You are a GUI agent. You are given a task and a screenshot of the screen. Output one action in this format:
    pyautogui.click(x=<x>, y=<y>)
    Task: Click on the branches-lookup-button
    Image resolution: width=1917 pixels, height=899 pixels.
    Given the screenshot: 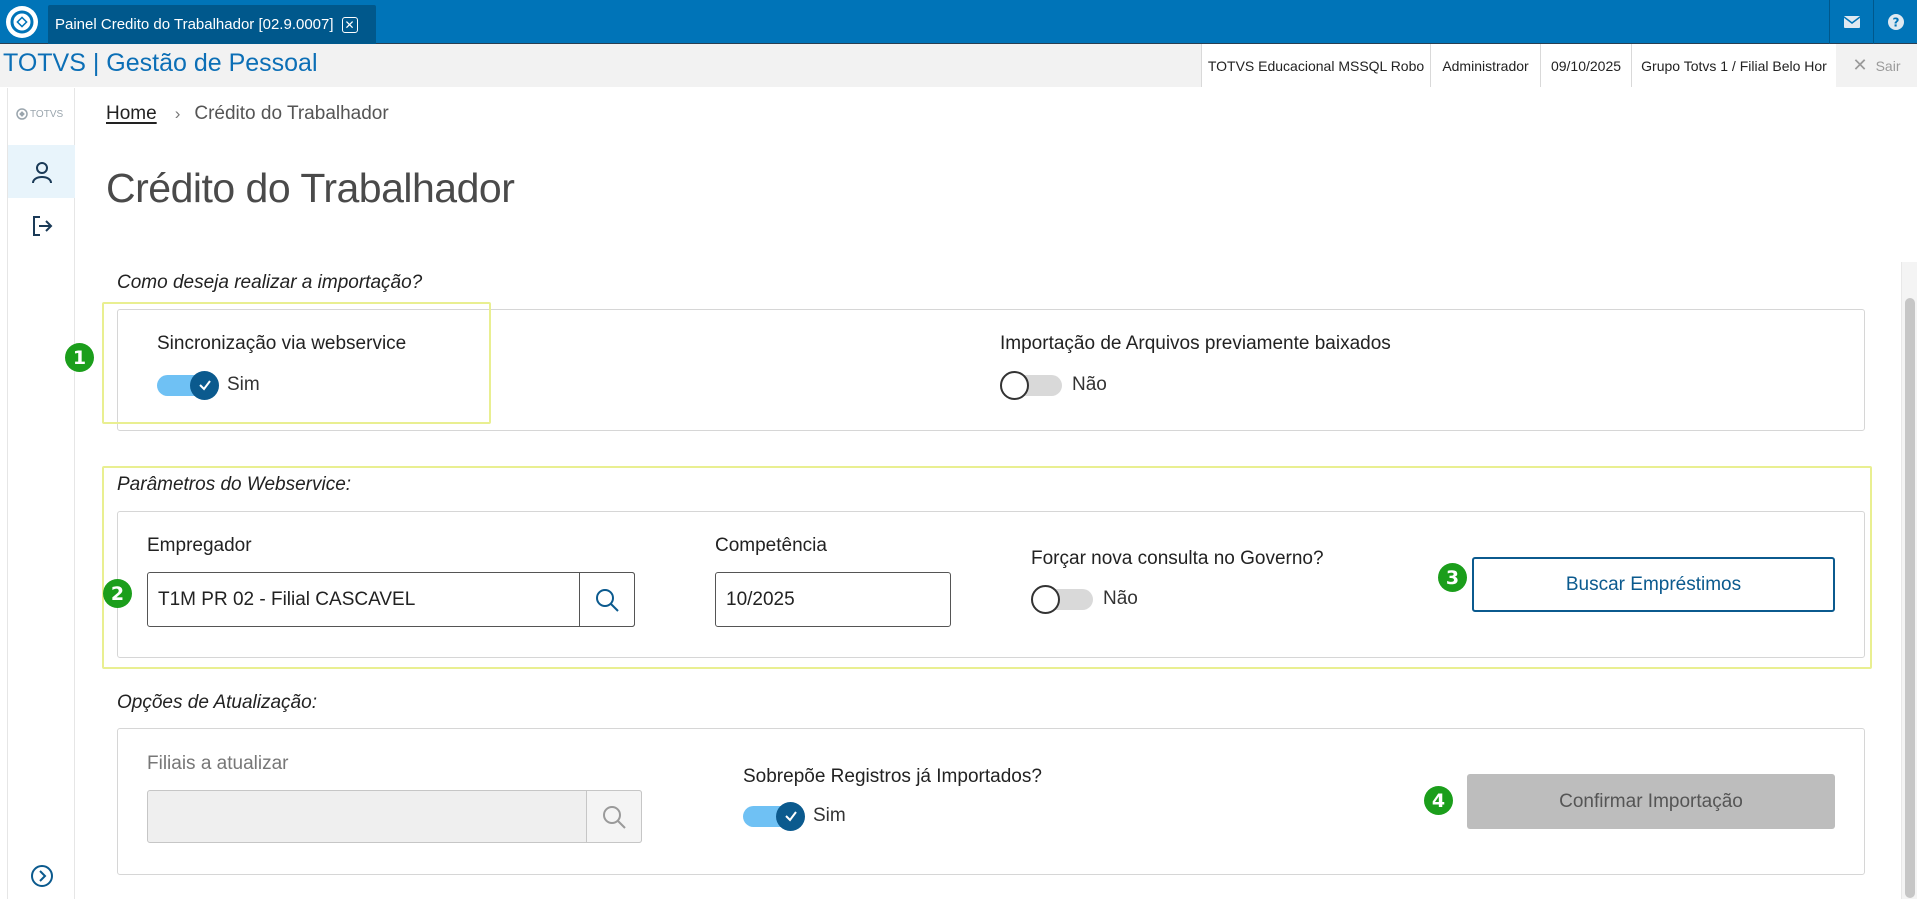 What is the action you would take?
    pyautogui.click(x=614, y=816)
    